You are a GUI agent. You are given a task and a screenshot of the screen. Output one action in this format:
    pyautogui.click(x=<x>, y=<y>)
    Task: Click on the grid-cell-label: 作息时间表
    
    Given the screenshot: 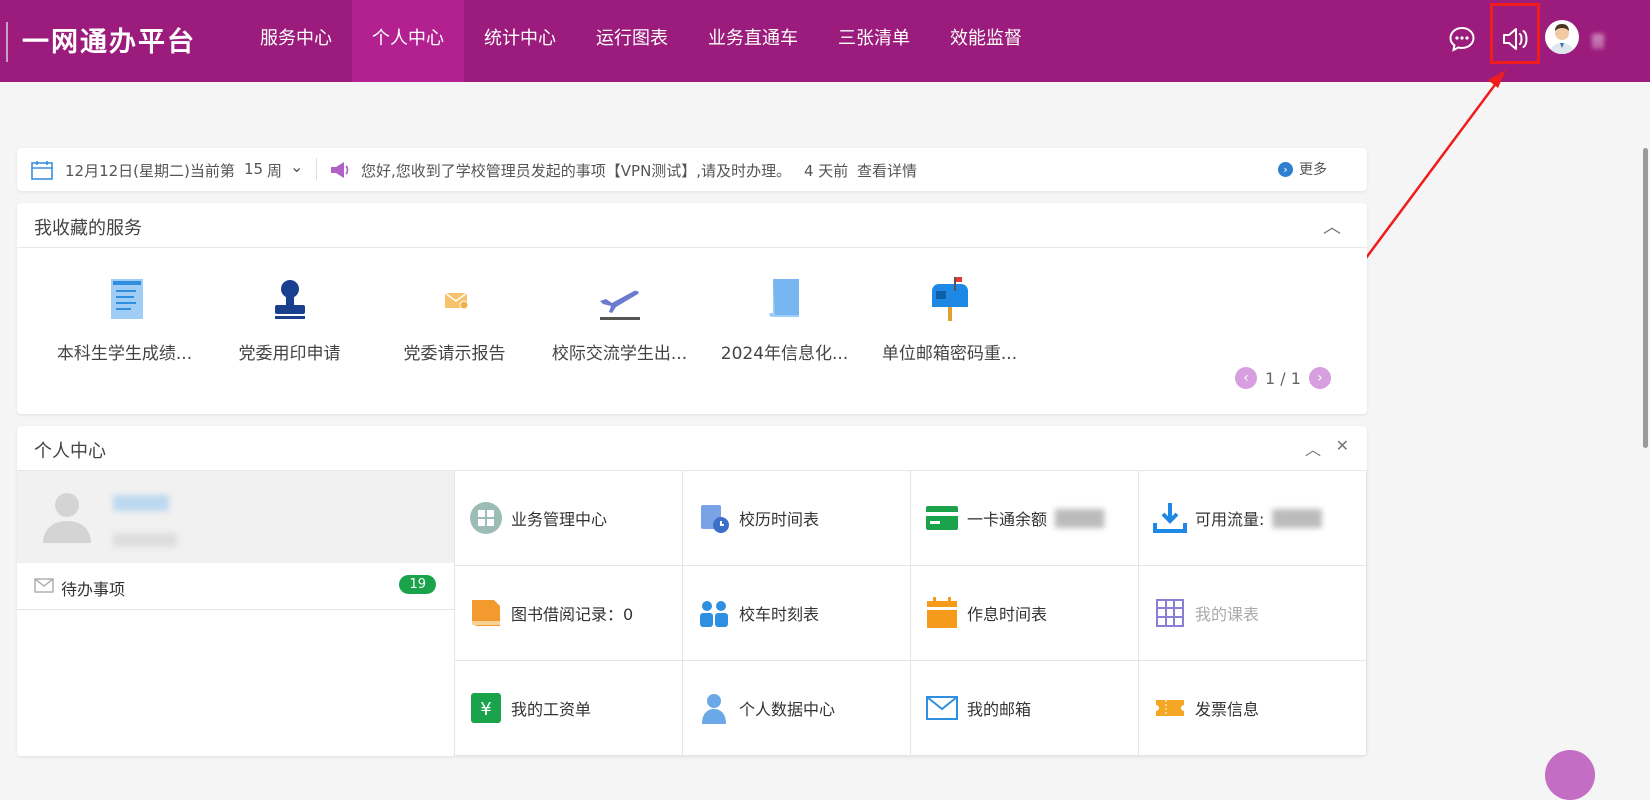 What is the action you would take?
    pyautogui.click(x=1007, y=614)
    